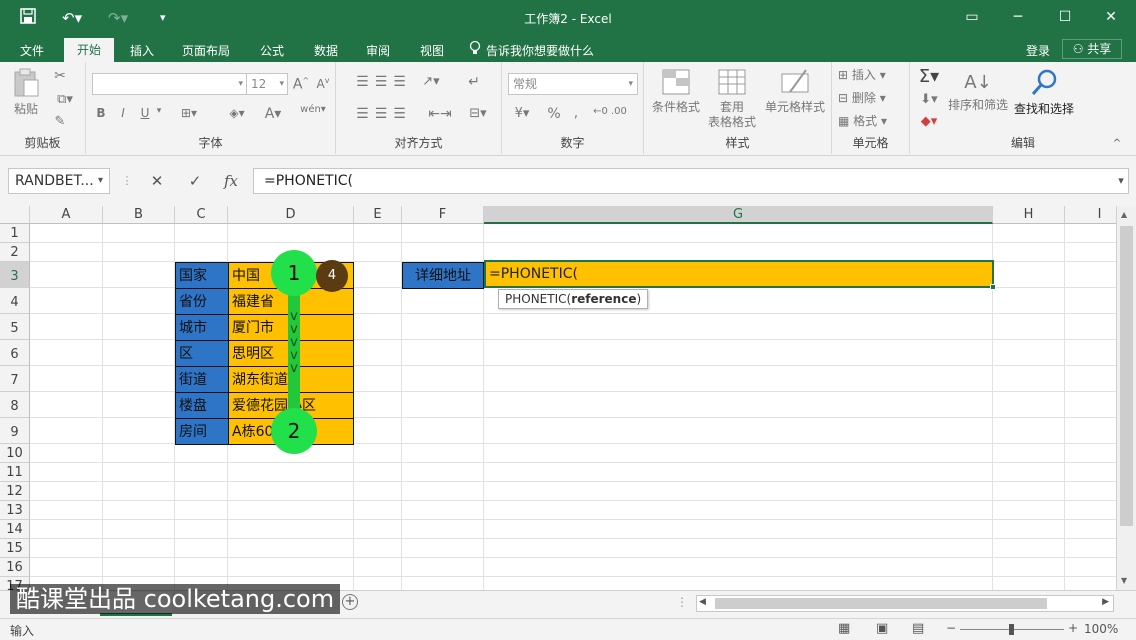 This screenshot has width=1136, height=640. What do you see at coordinates (1124, 580) in the screenshot?
I see `scroll-down-icon: ▼` at bounding box center [1124, 580].